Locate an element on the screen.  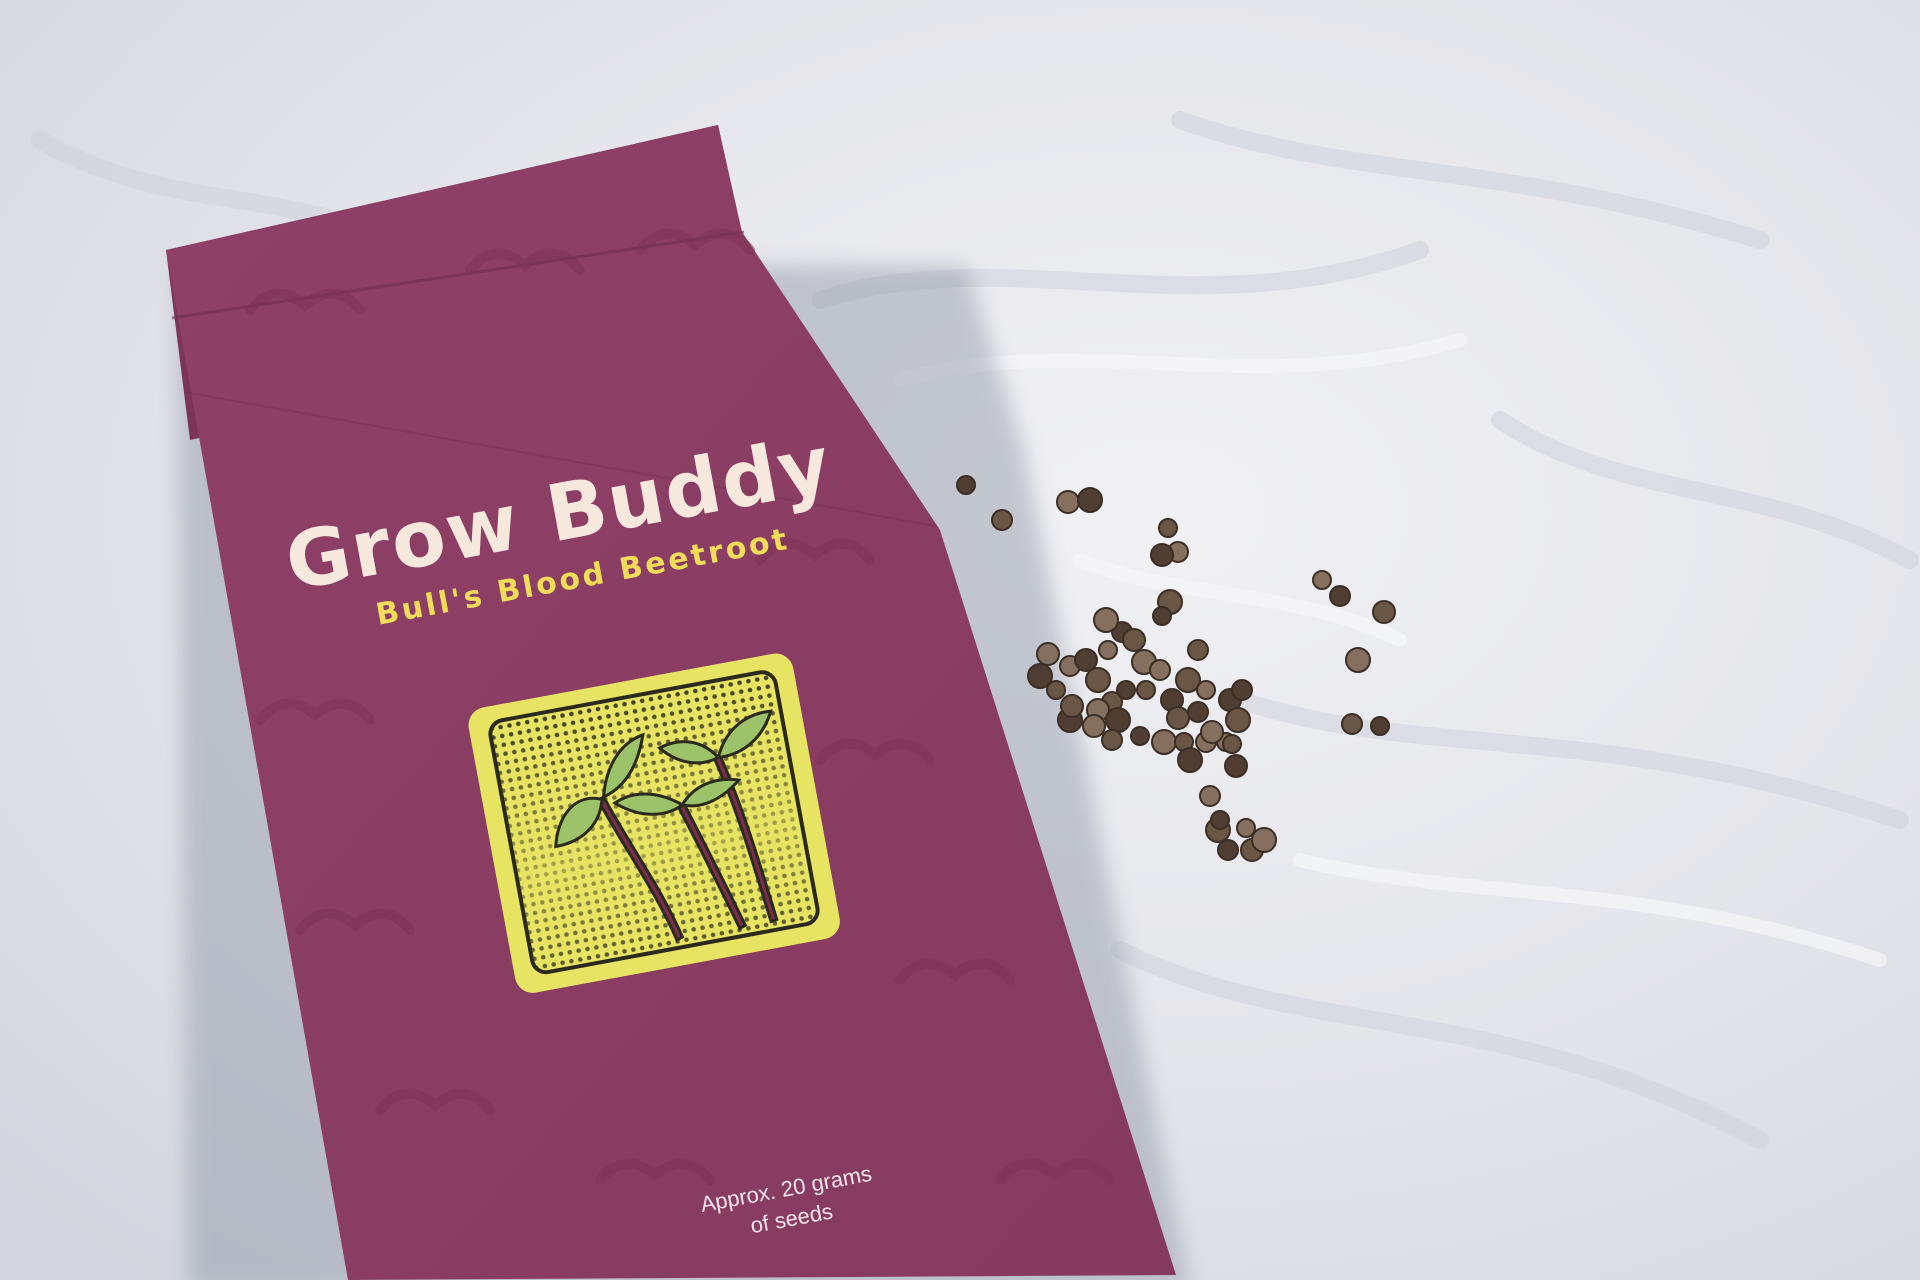
sprout-illustration is located at coordinates (654, 823).